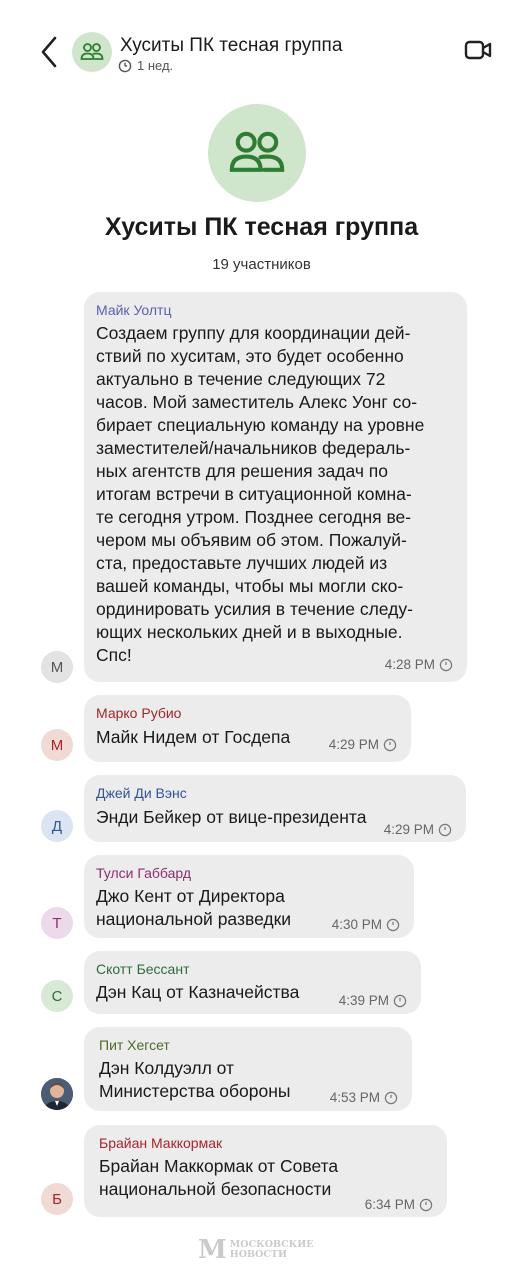 Image resolution: width=523 pixels, height=1280 pixels. What do you see at coordinates (57, 826) in the screenshot?
I see `avatar: Д` at bounding box center [57, 826].